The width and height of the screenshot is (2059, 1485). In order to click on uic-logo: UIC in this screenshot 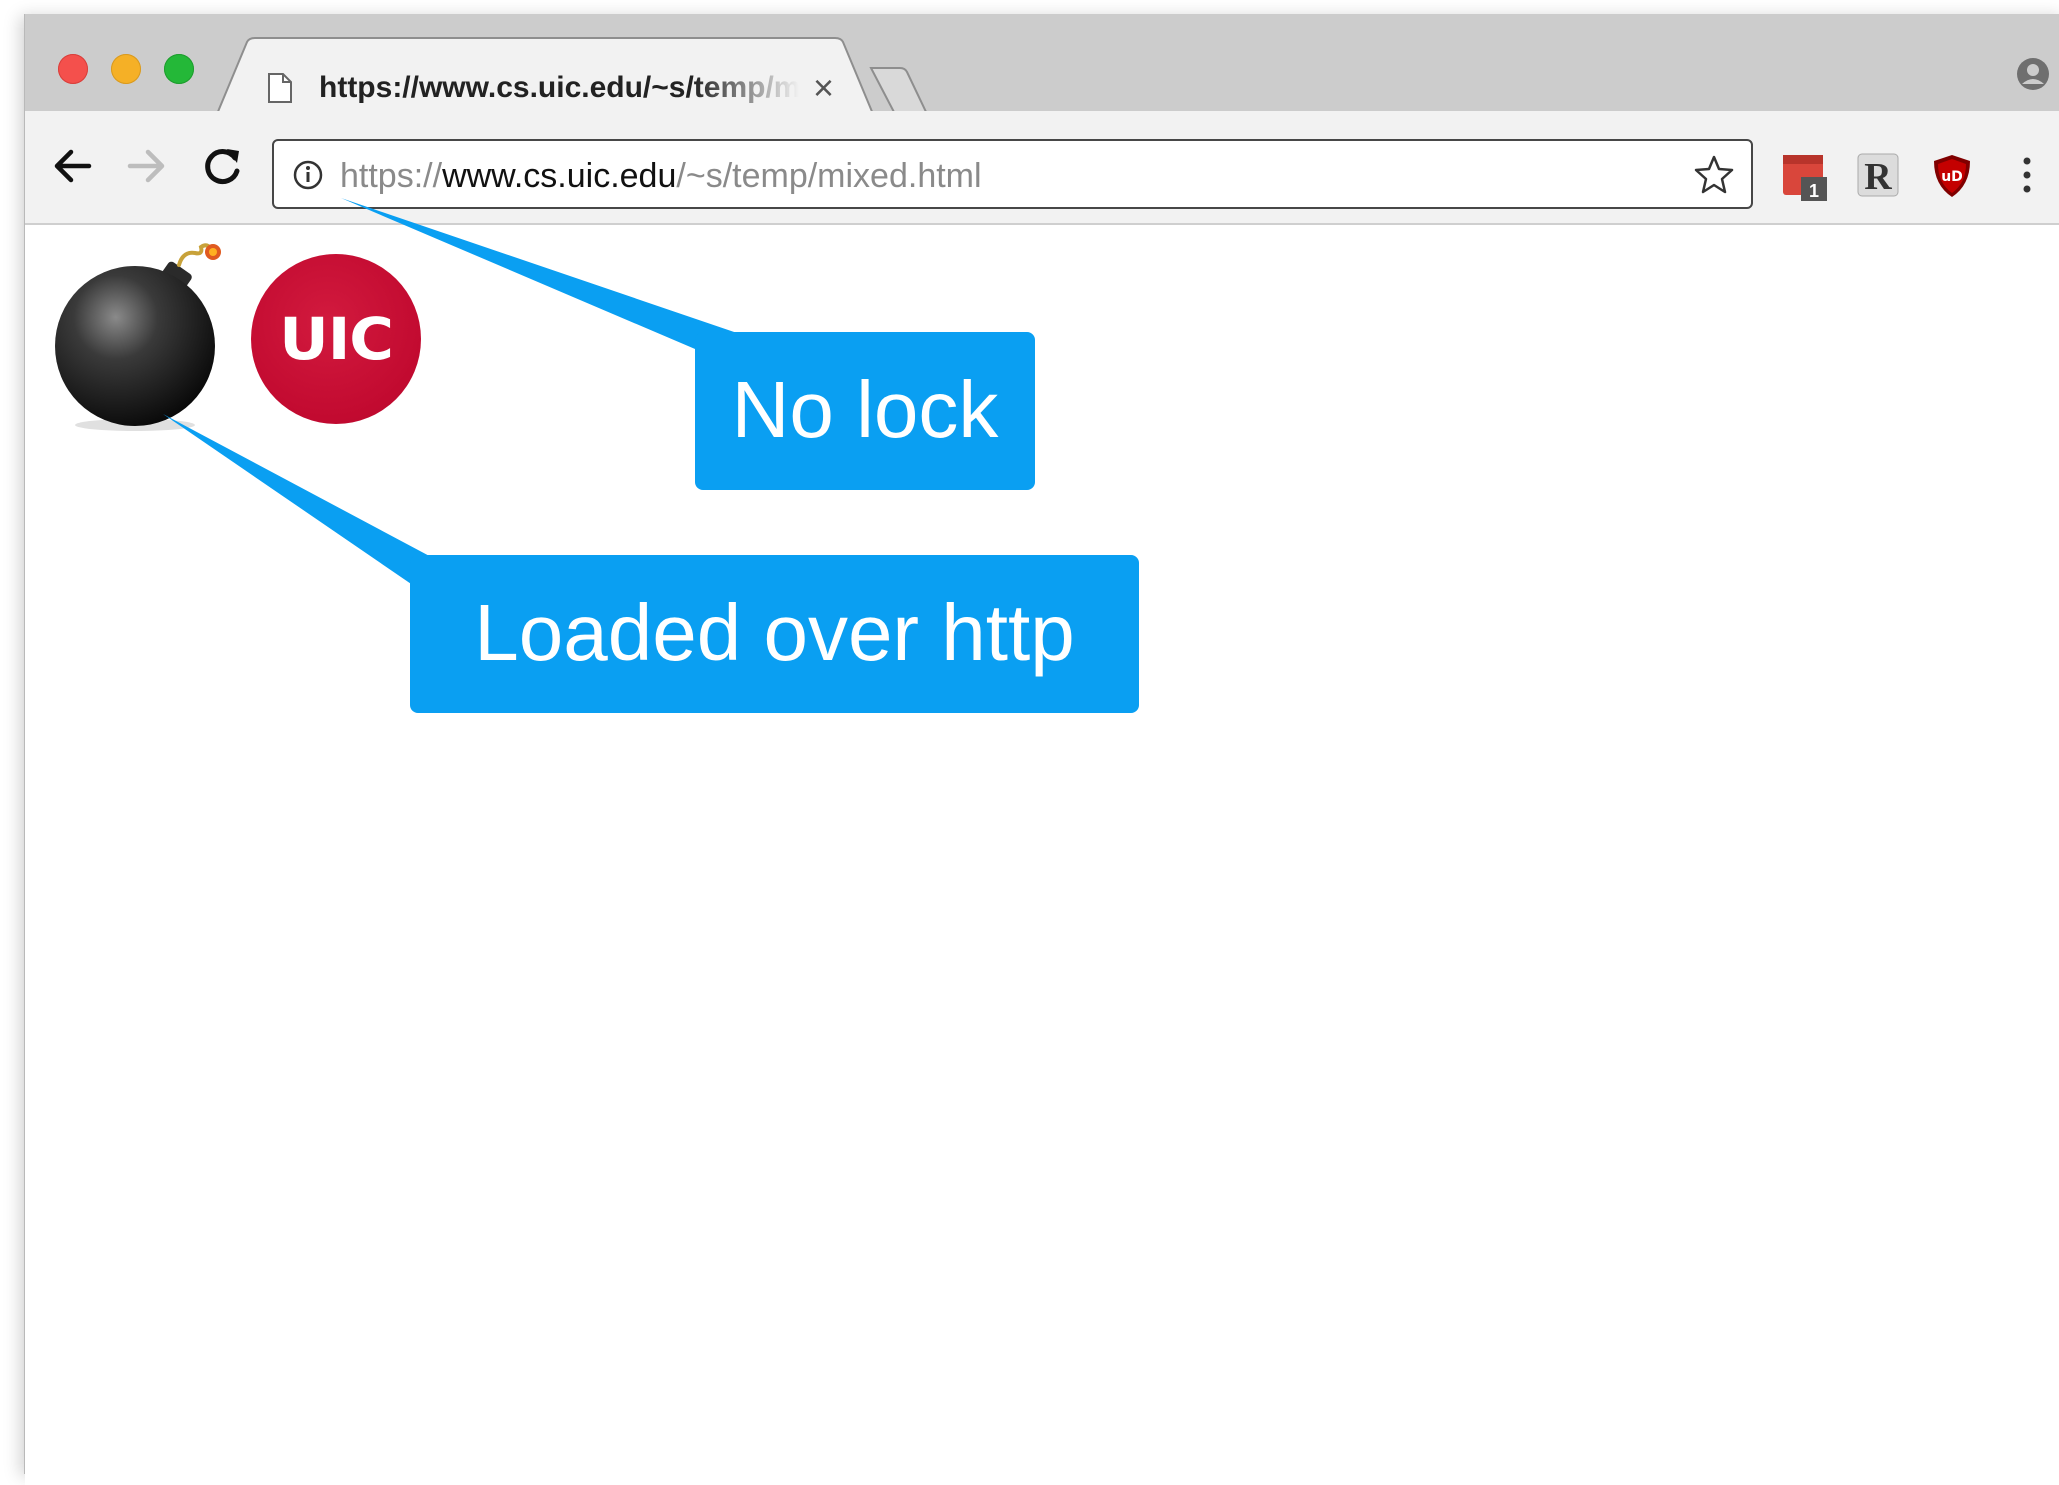, I will do `click(336, 339)`.